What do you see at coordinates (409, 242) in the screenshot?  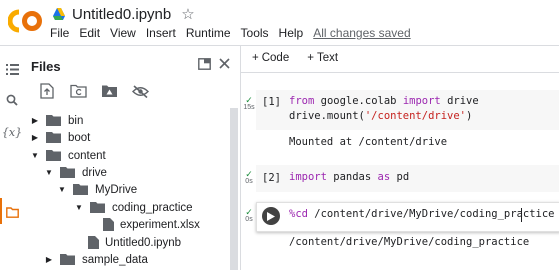 I see `cell-output: /content/drive/MyDrive/coding_practice` at bounding box center [409, 242].